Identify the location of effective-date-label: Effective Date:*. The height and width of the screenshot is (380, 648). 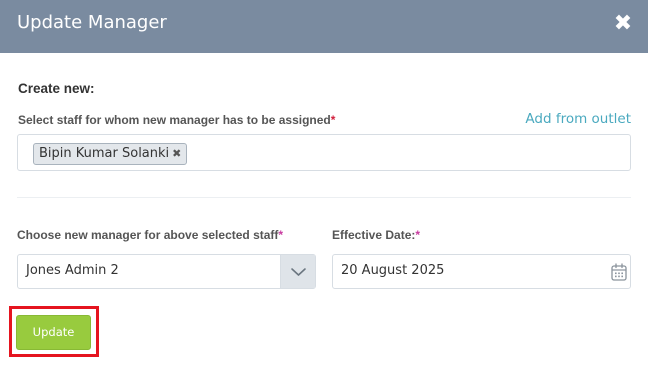
(376, 235).